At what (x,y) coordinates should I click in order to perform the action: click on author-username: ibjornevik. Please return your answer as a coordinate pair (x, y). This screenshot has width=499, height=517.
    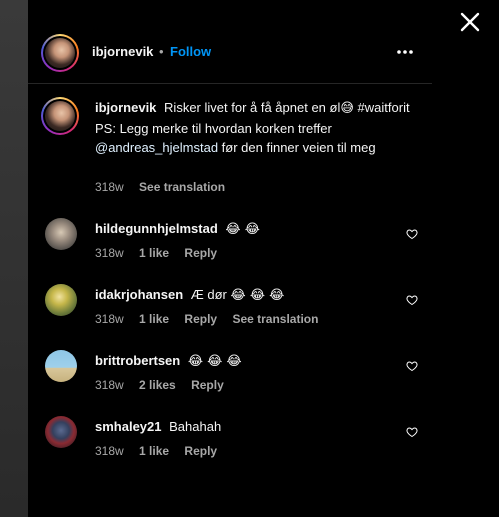
    Looking at the image, I should click on (122, 51).